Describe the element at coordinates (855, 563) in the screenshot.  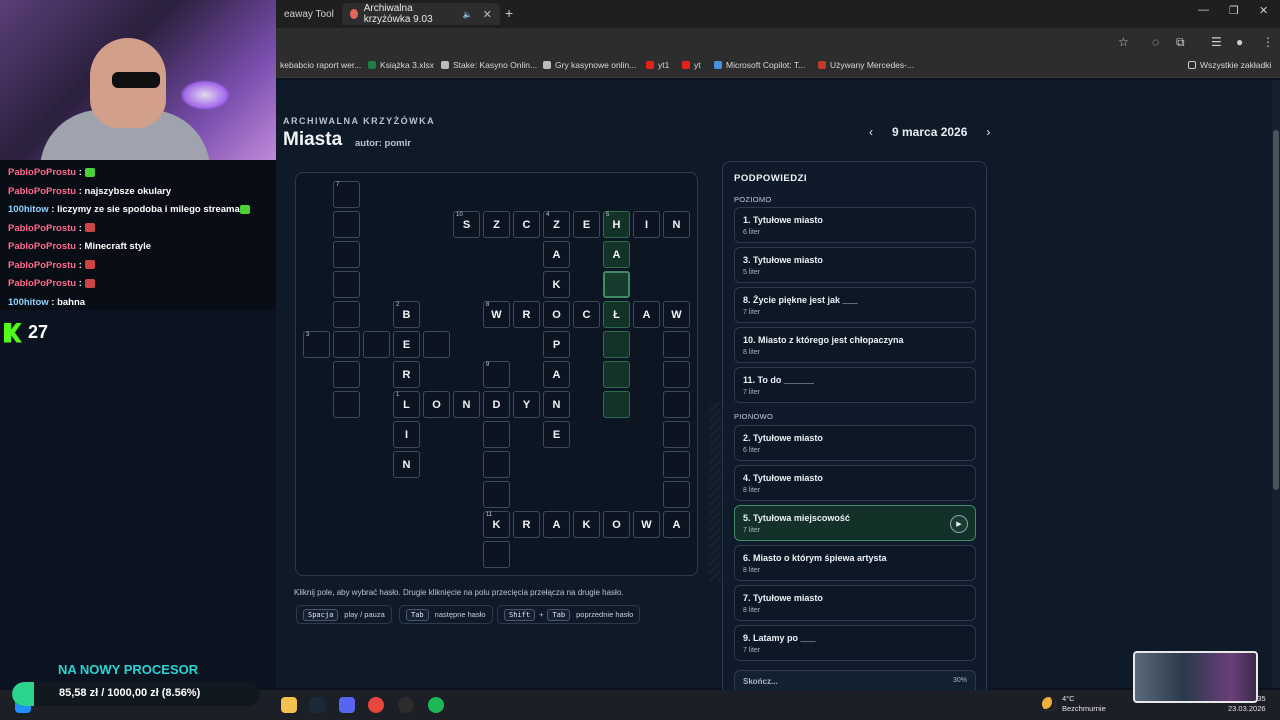
I see `clue-item: 6. Miasto o którym śpiewa artysta 8 liter` at that location.